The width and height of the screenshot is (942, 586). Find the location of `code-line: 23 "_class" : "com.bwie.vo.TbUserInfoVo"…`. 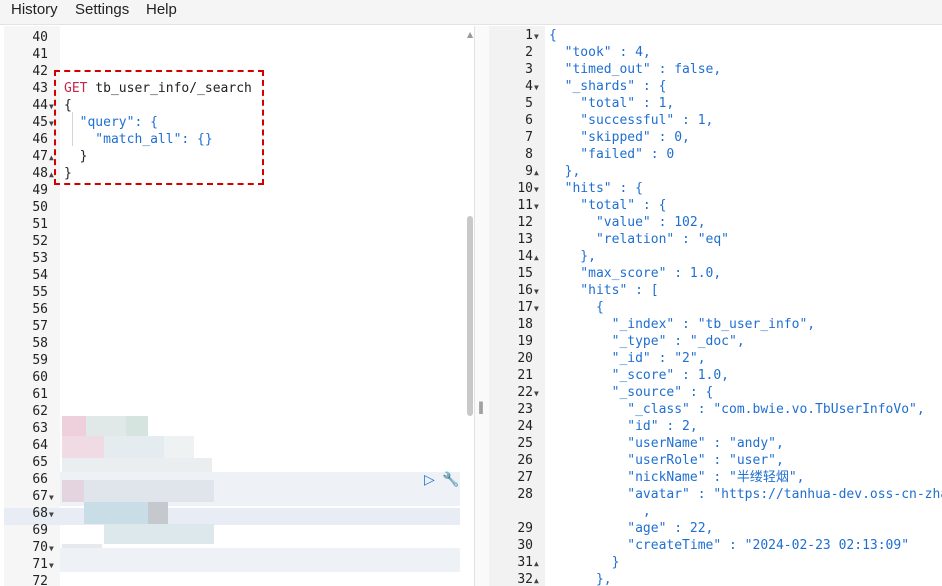

code-line: 23 "_class" : "com.bwie.vo.TbUserInfoVo"… is located at coordinates (715, 409).